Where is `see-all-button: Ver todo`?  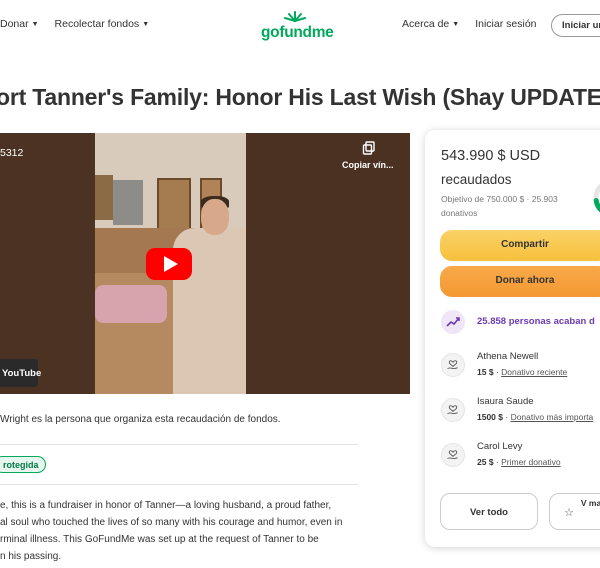 see-all-button: Ver todo is located at coordinates (489, 511).